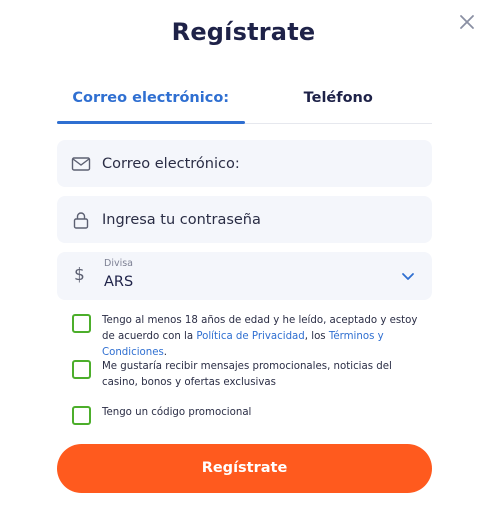 Image resolution: width=487 pixels, height=507 pixels. I want to click on mail-icon, so click(81, 164).